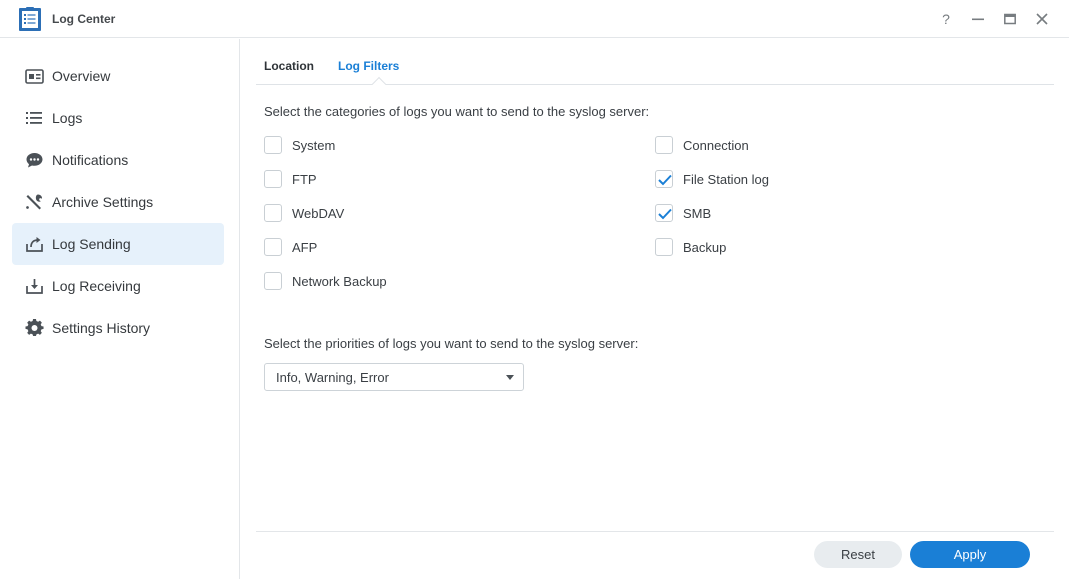 The width and height of the screenshot is (1069, 579). Describe the element at coordinates (332, 377) in the screenshot. I see `priority-select-value: Info, Warning, Error` at that location.